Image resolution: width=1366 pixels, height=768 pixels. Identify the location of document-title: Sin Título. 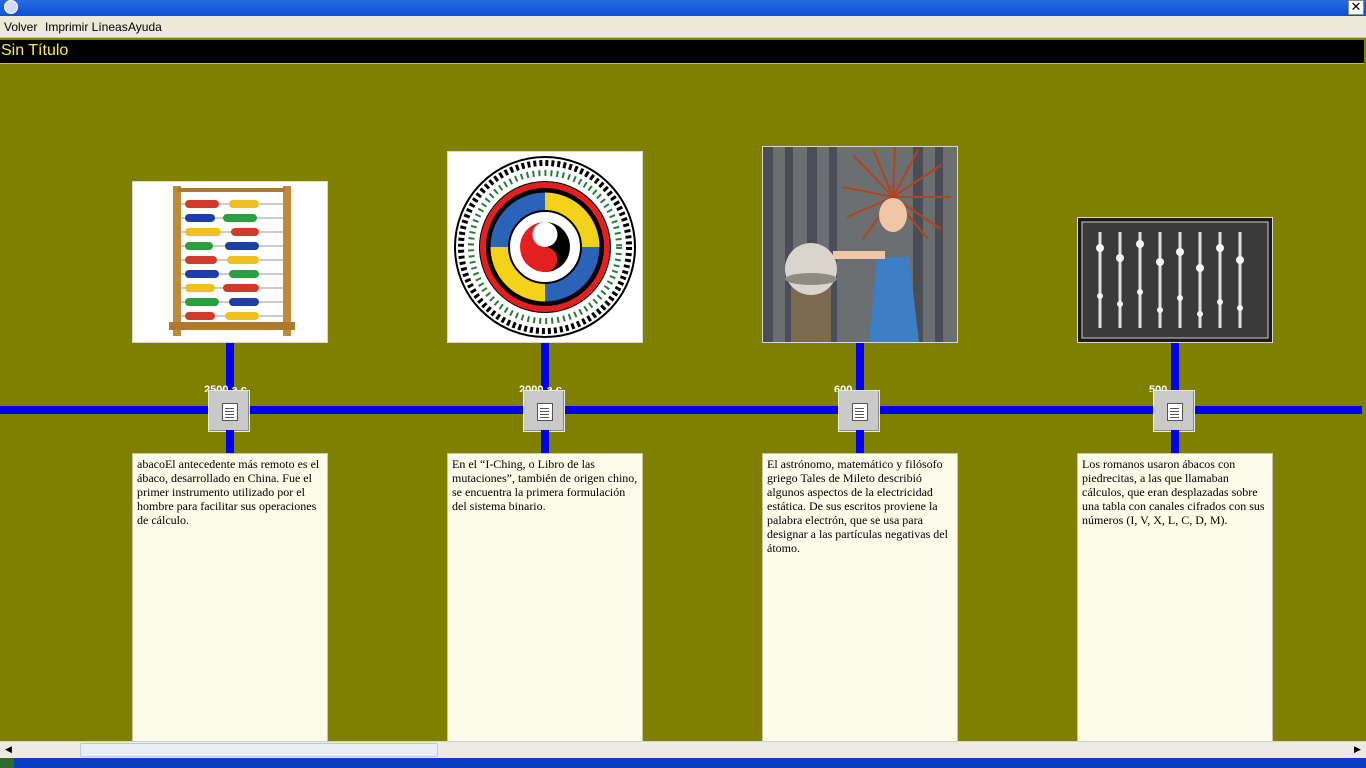
(35, 50).